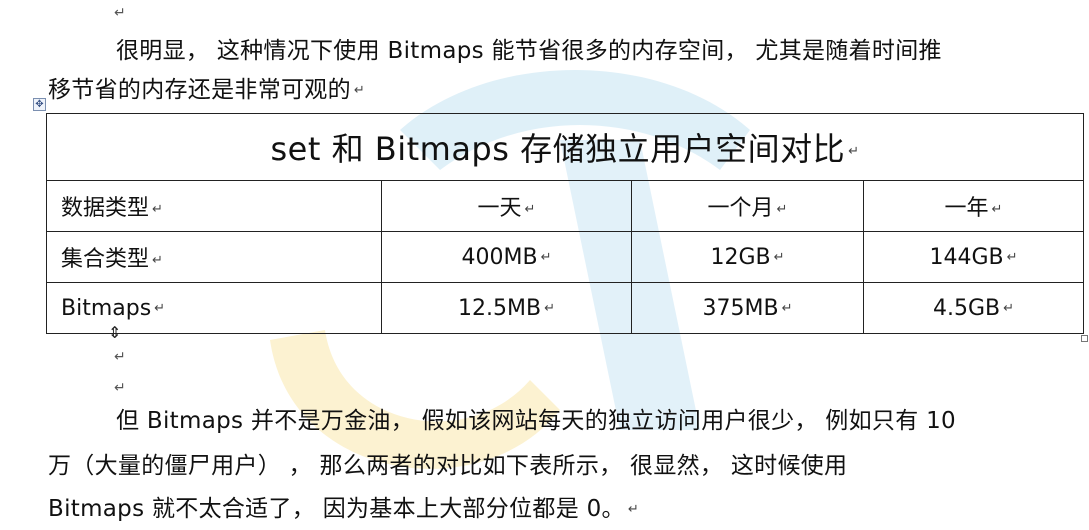 The image size is (1089, 530). What do you see at coordinates (448, 466) in the screenshot?
I see `paragraph-2-text-2: 万（大量的僵尸用户） ， 那么两者的对比如下表所示， 很显然， 这时候使用` at bounding box center [448, 466].